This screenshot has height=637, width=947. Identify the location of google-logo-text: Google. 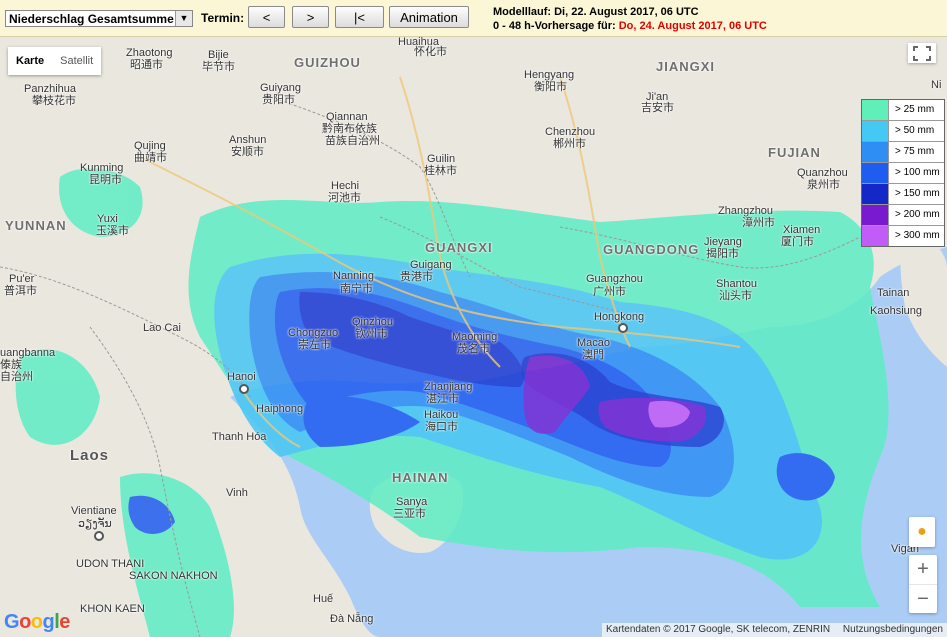
(37, 622).